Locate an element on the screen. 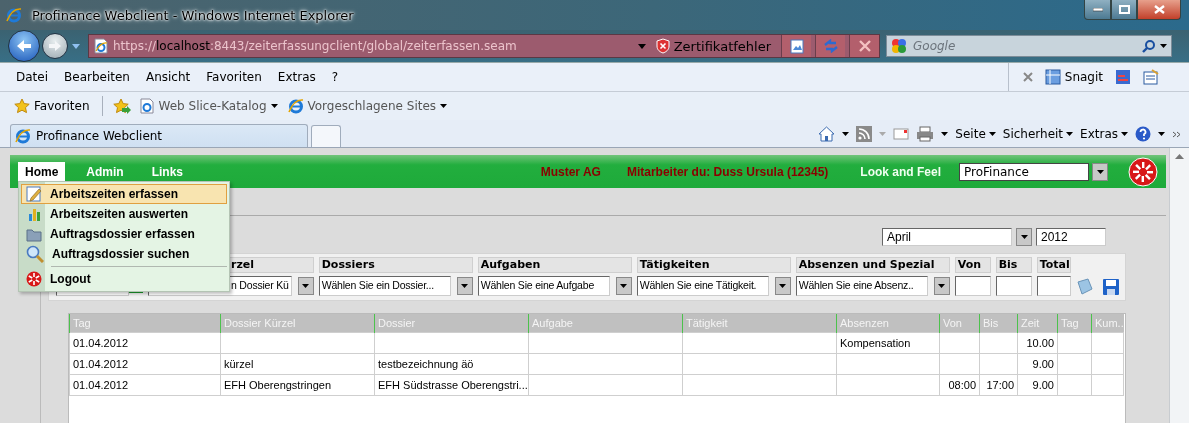 This screenshot has height=423, width=1189. table-cell: 17:00 is located at coordinates (998, 385).